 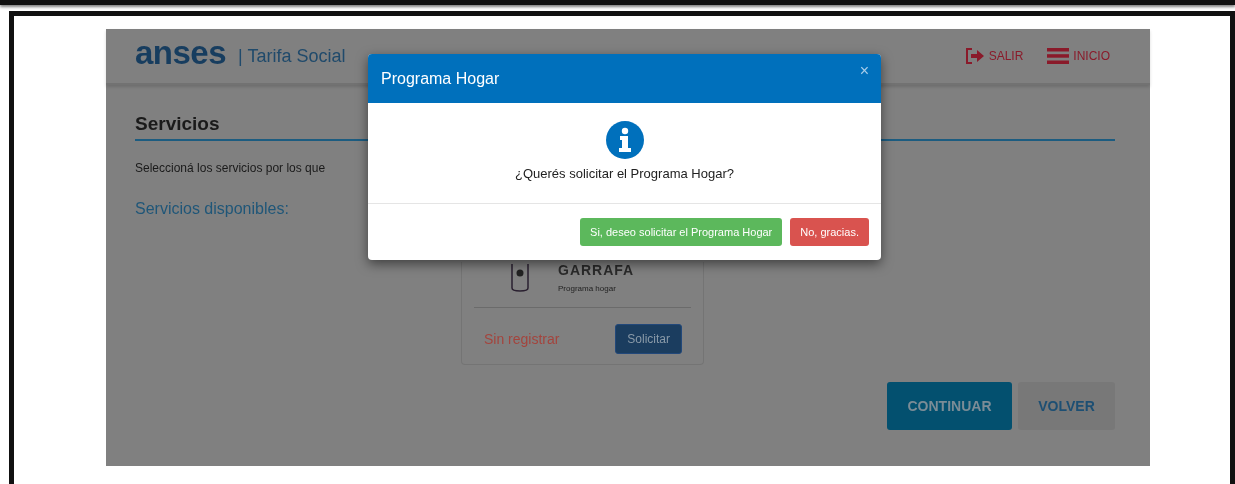 What do you see at coordinates (230, 168) in the screenshot?
I see `intro-text: Seleccioná los servicios por los que` at bounding box center [230, 168].